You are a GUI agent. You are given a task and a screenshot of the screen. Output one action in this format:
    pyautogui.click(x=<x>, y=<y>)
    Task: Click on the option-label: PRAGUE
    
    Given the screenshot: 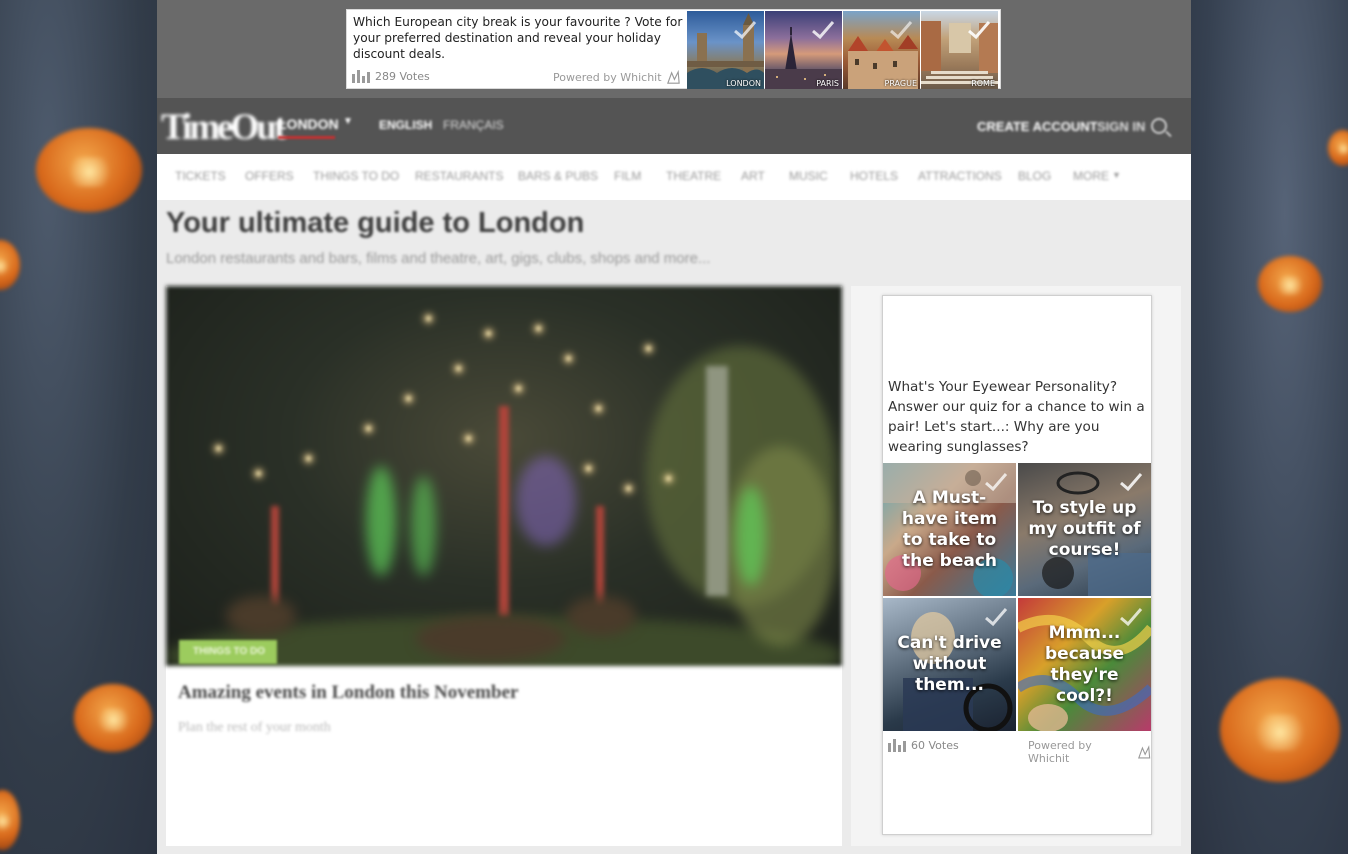 What is the action you would take?
    pyautogui.click(x=901, y=83)
    